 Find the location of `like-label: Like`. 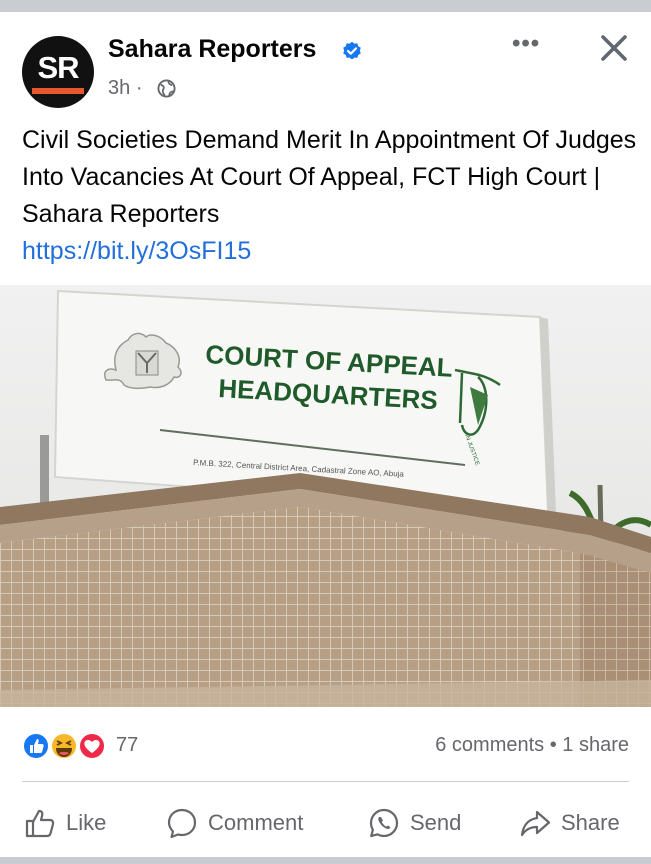

like-label: Like is located at coordinates (86, 822).